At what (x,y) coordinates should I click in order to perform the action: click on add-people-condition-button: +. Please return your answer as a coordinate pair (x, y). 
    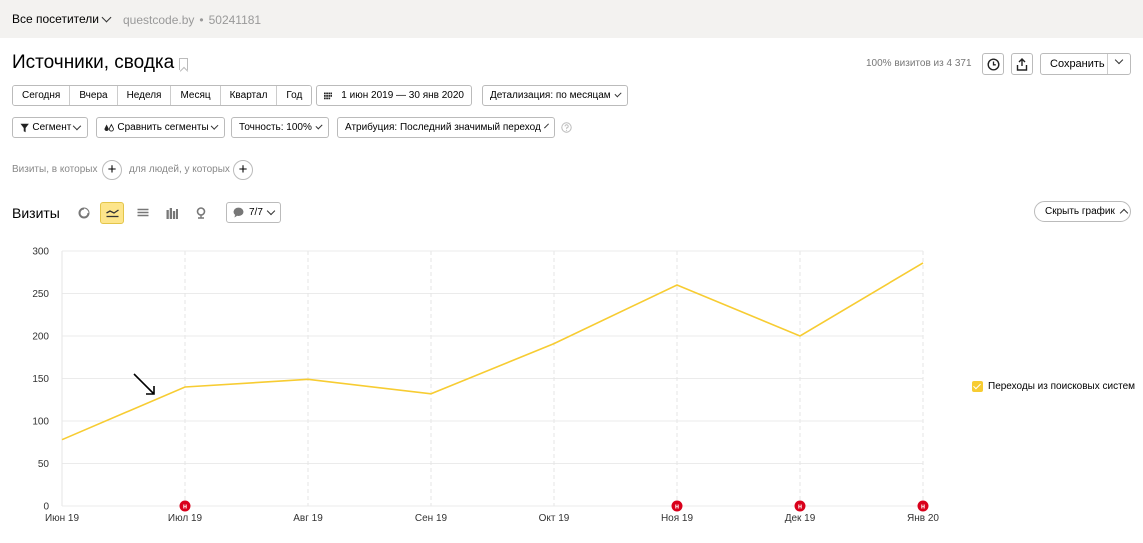
    Looking at the image, I should click on (243, 170).